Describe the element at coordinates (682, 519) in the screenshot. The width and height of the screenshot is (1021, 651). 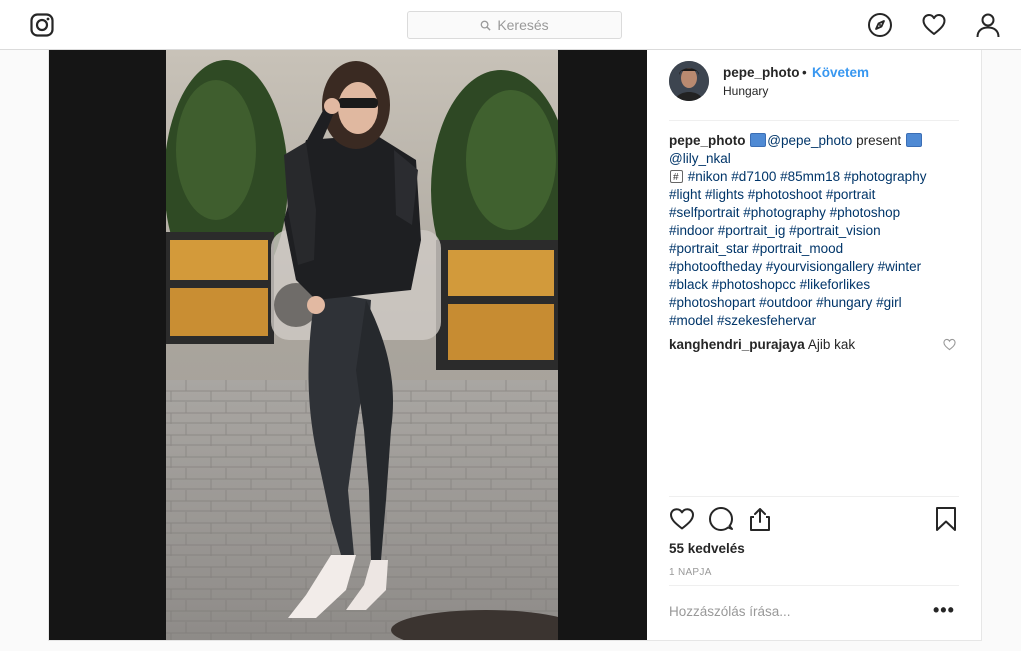
I see `like-icon` at that location.